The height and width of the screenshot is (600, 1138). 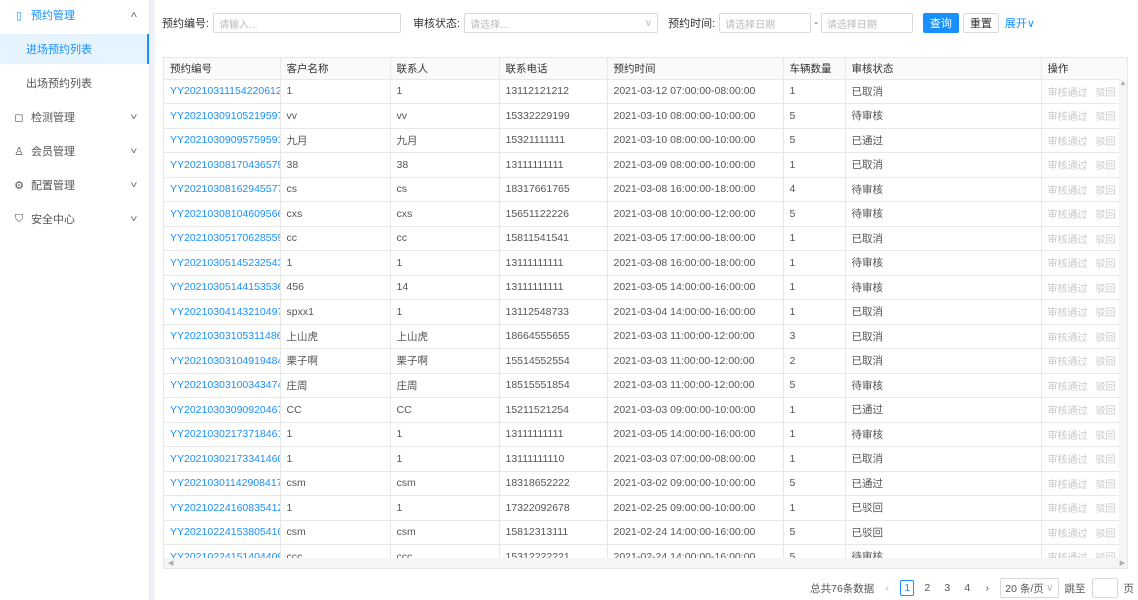 What do you see at coordinates (814, 312) in the screenshot?
I see `cell-vehicles: 1` at bounding box center [814, 312].